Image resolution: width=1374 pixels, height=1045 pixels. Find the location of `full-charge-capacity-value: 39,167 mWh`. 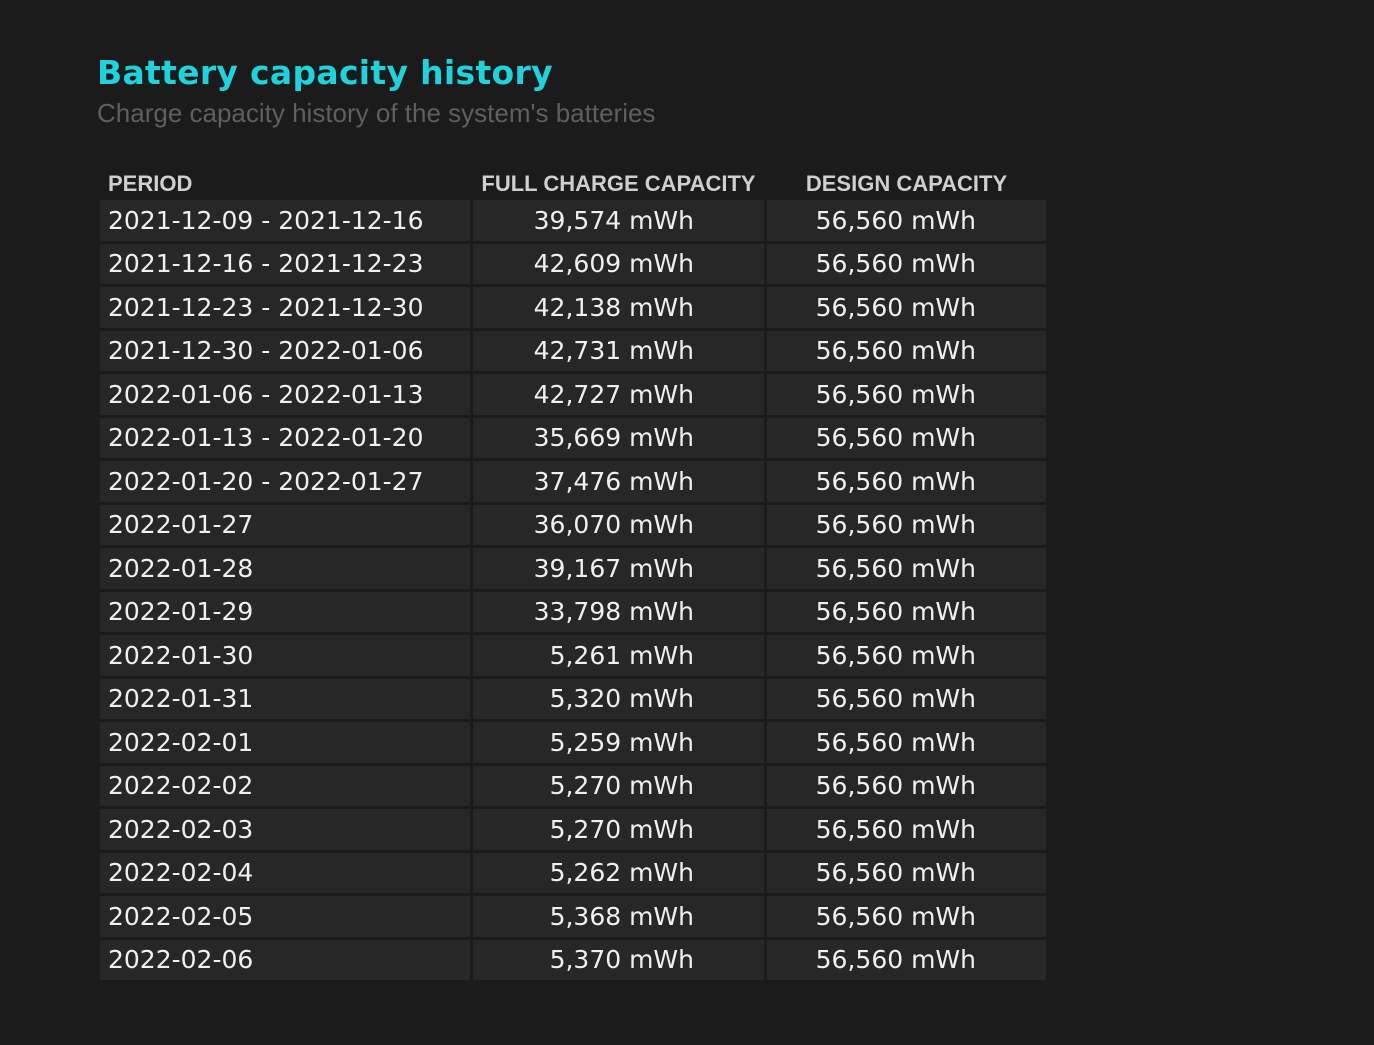

full-charge-capacity-value: 39,167 mWh is located at coordinates (613, 568).